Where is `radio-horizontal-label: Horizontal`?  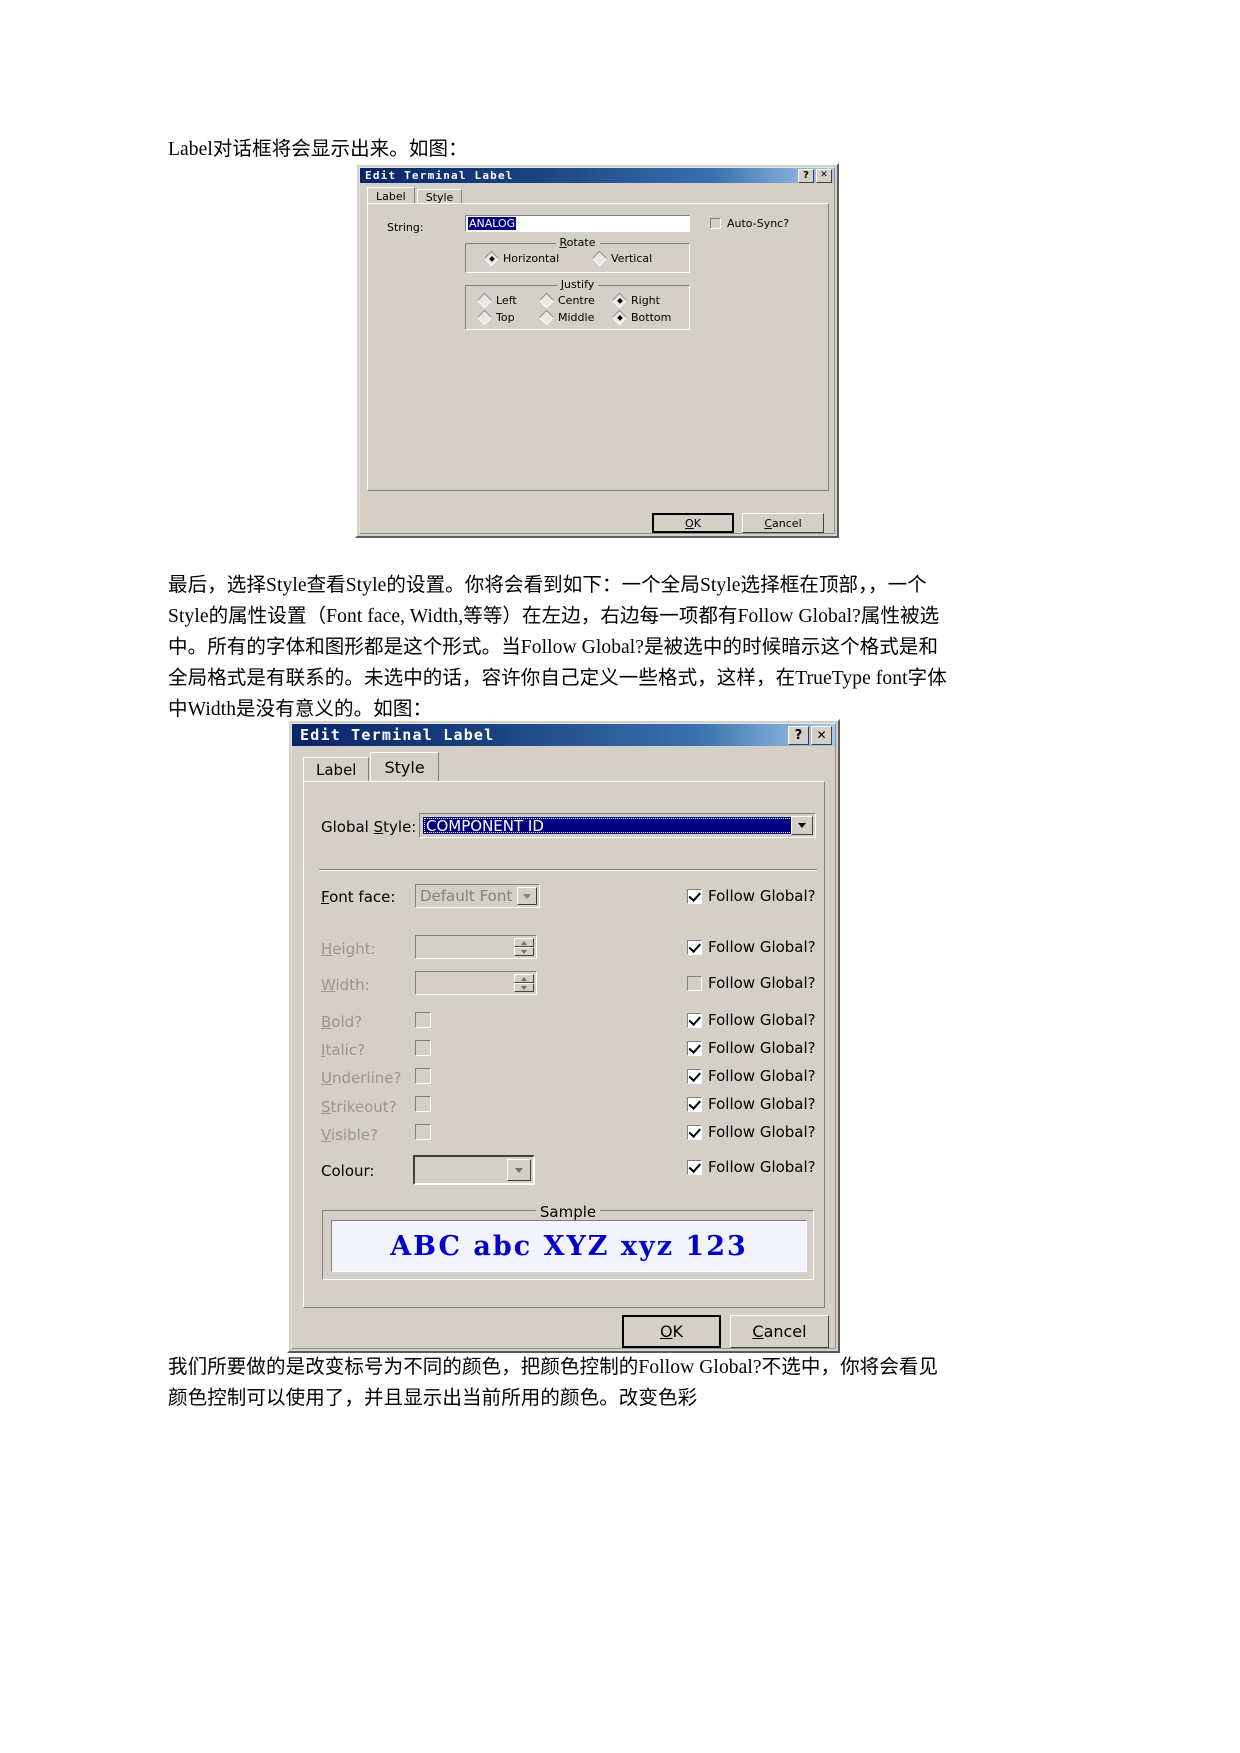
radio-horizontal-label: Horizontal is located at coordinates (531, 258).